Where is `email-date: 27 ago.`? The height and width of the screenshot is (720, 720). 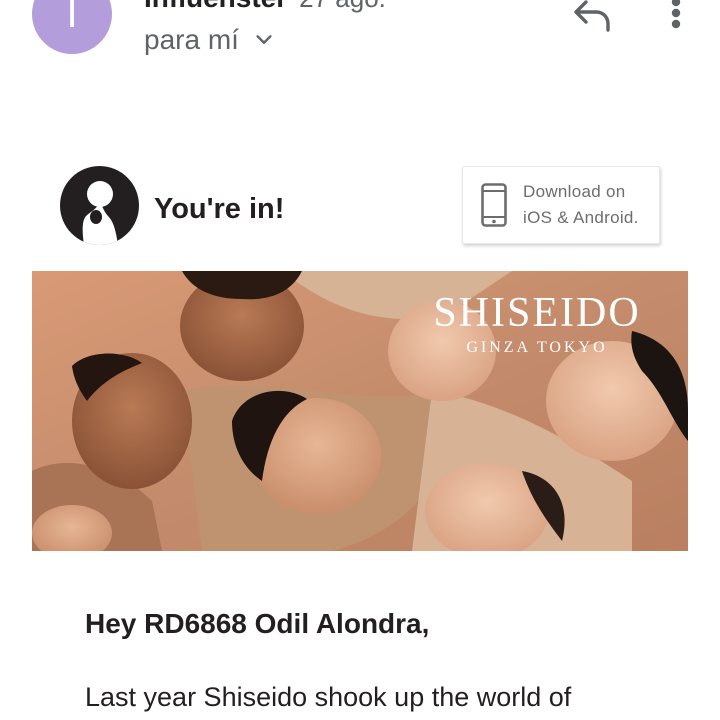 email-date: 27 ago. is located at coordinates (342, 6).